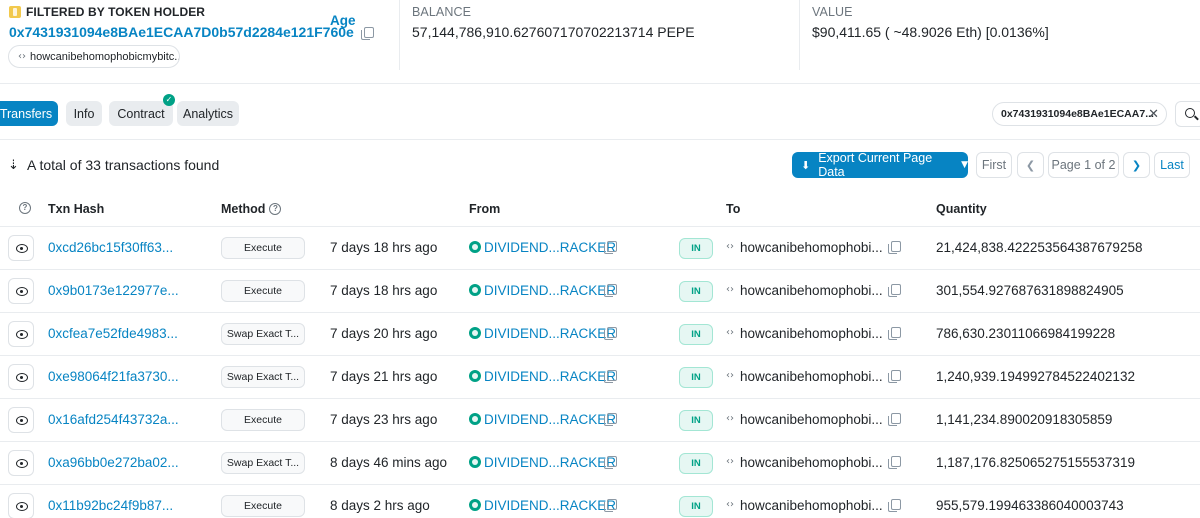  What do you see at coordinates (1035, 462) in the screenshot?
I see `quantity-value: 1,187,176.825065275155537319` at bounding box center [1035, 462].